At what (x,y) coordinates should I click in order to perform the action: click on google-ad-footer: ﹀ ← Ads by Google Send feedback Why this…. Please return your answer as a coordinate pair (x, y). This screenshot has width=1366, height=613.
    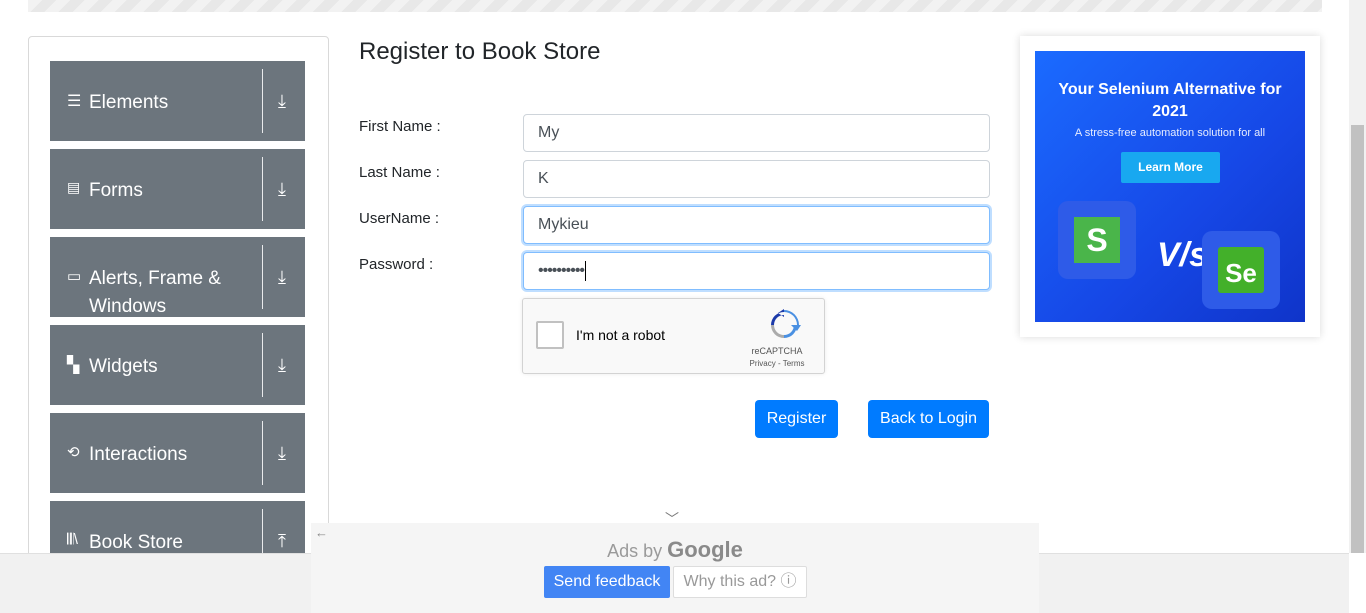
    Looking at the image, I should click on (675, 562).